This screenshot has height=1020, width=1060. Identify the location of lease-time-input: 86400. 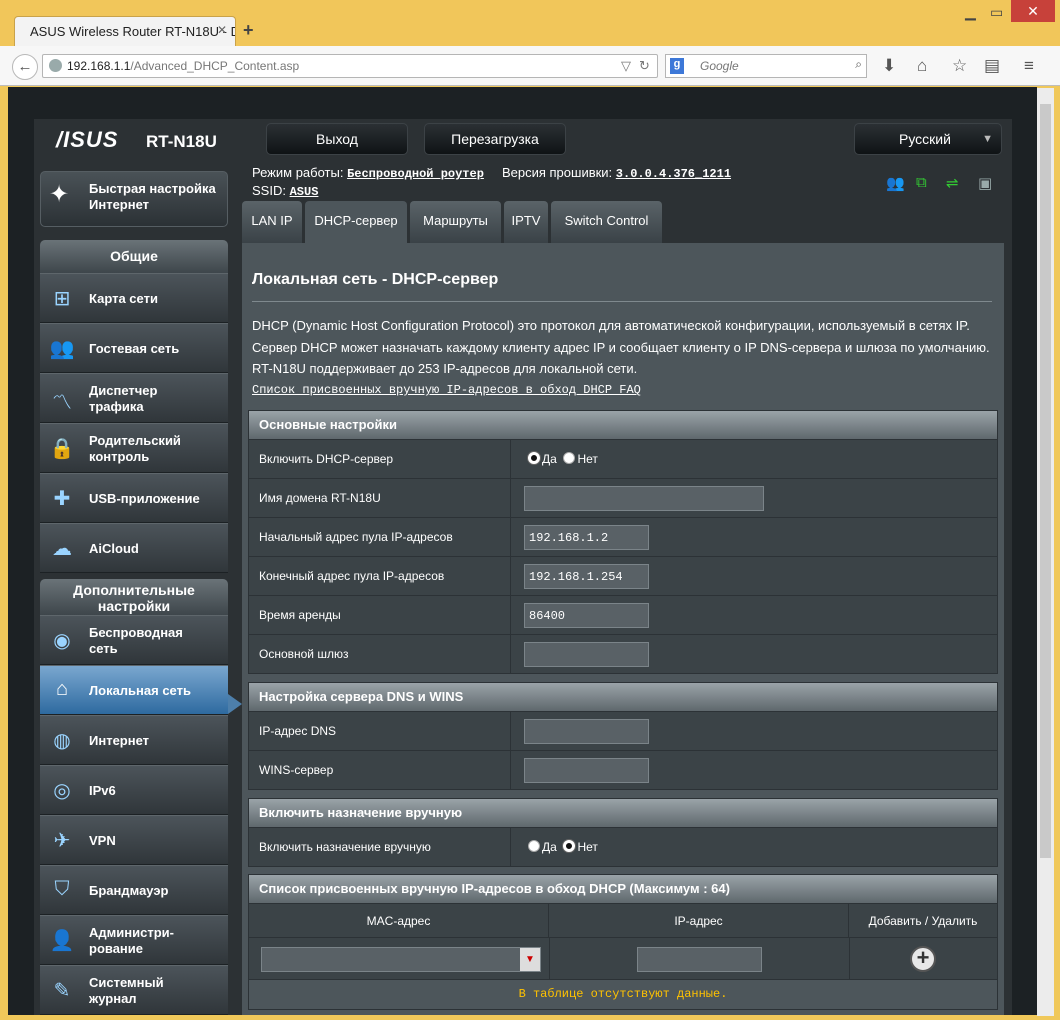
(586, 615).